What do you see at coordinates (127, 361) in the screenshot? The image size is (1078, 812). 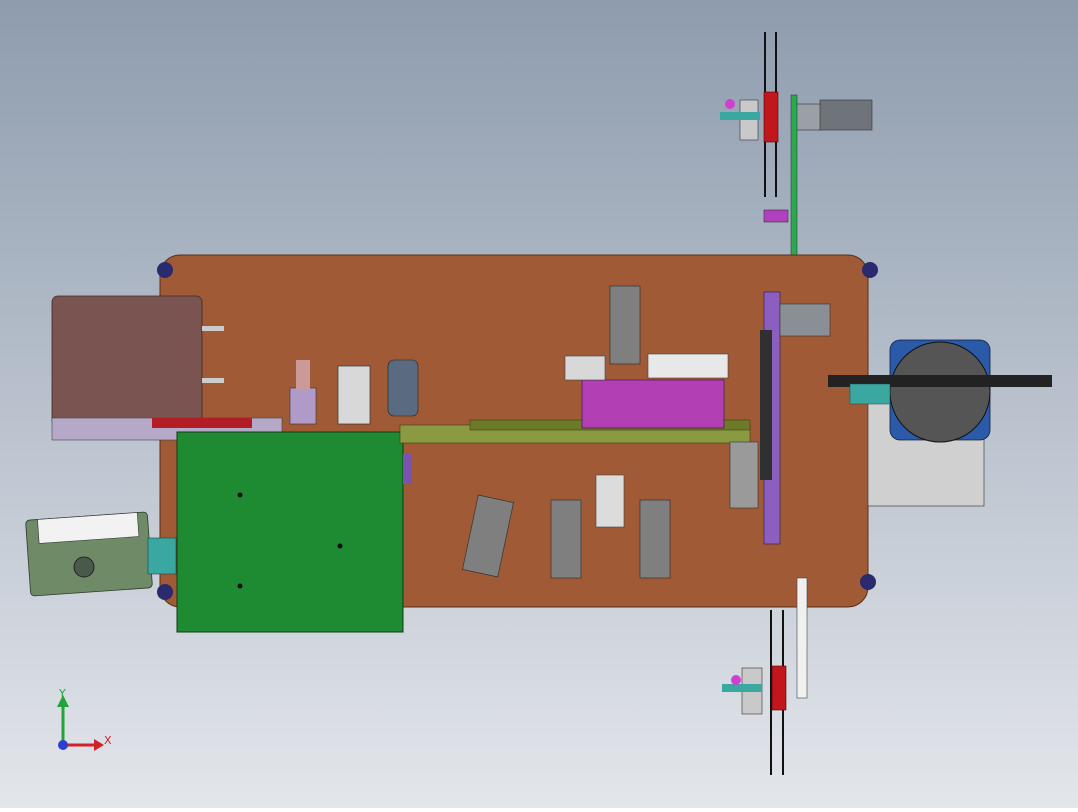 I see `left-feeder-block` at bounding box center [127, 361].